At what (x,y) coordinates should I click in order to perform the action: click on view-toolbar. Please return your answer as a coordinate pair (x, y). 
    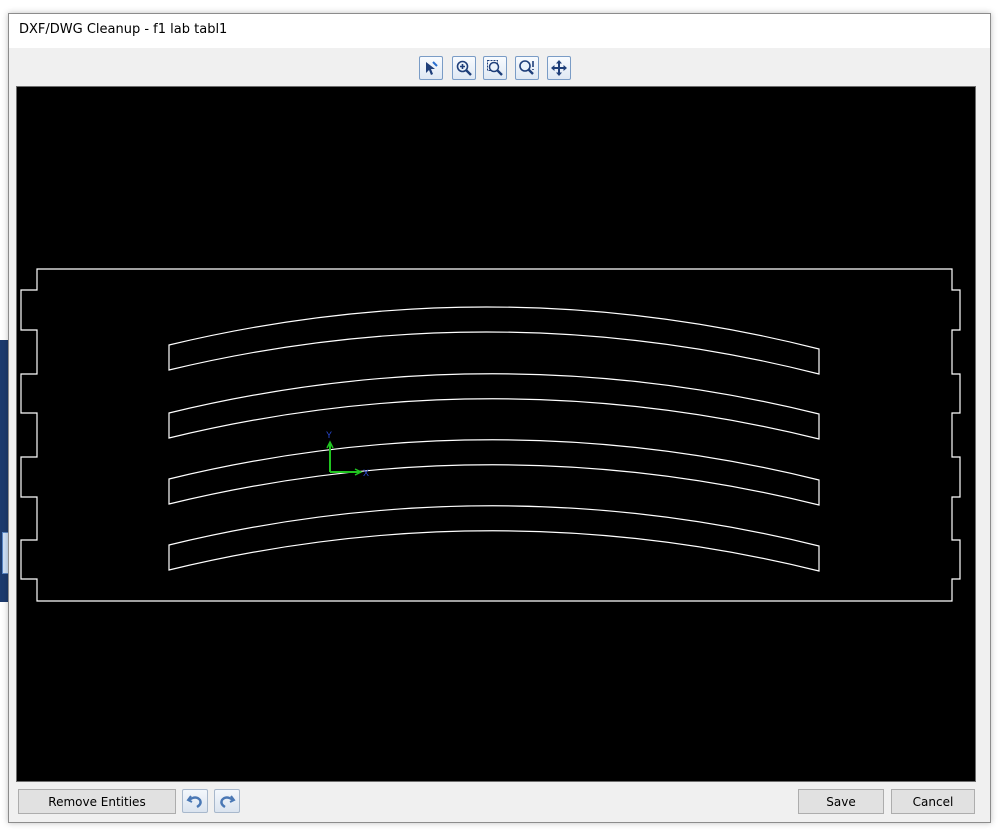
    Looking at the image, I should click on (499, 69).